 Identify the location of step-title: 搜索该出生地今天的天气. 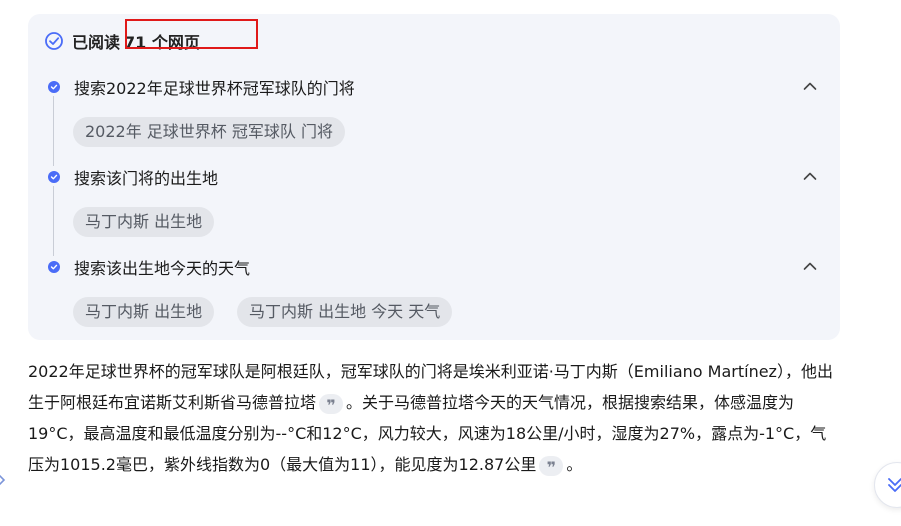
(162, 268).